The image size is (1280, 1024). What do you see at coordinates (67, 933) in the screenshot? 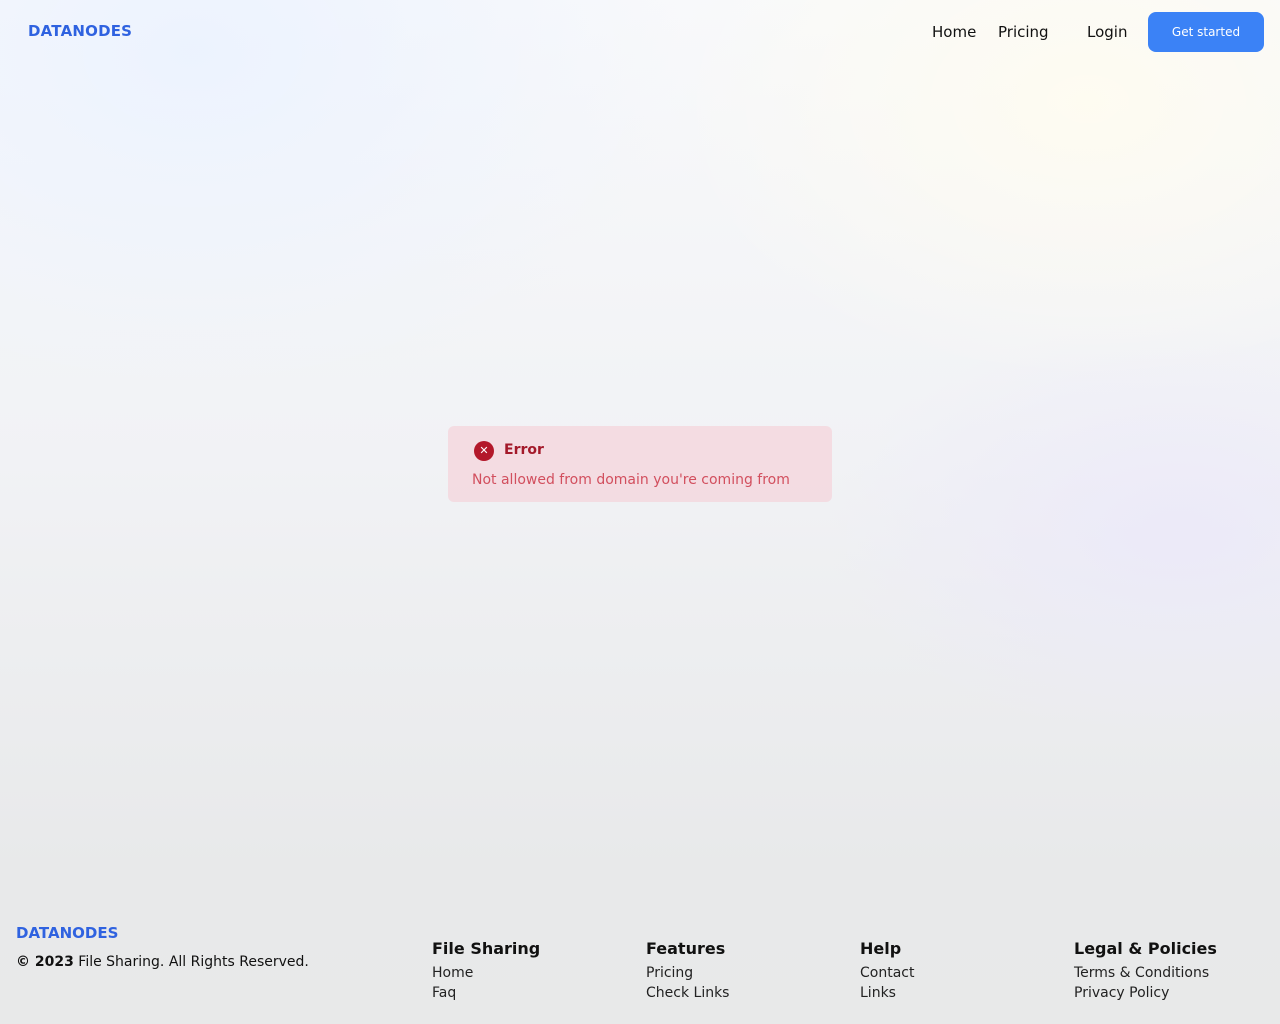
I see `footer-brand-logo: DATANODES` at bounding box center [67, 933].